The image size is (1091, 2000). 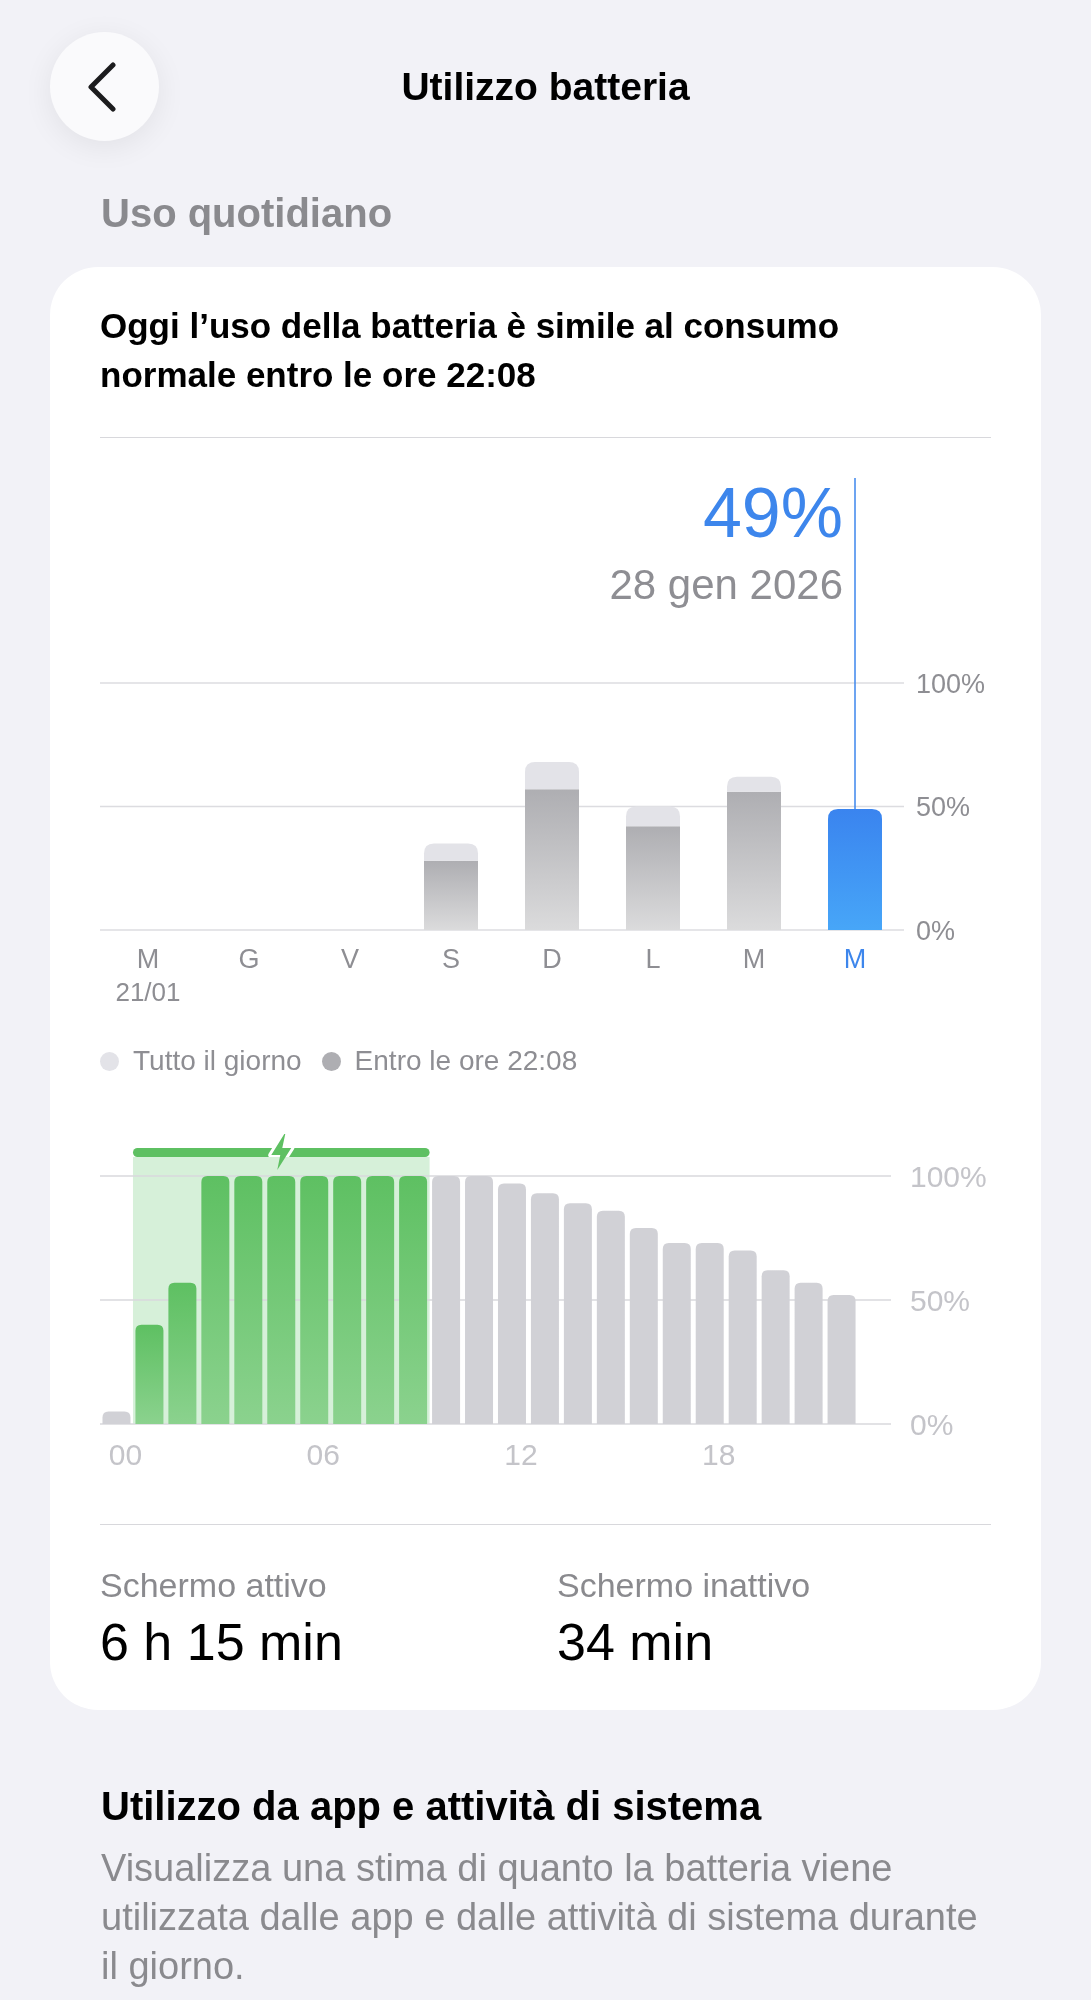 I want to click on summary-text: Oggi l’uso della batteria è simile al consumo normale entro le ore 22:08, so click(x=470, y=350).